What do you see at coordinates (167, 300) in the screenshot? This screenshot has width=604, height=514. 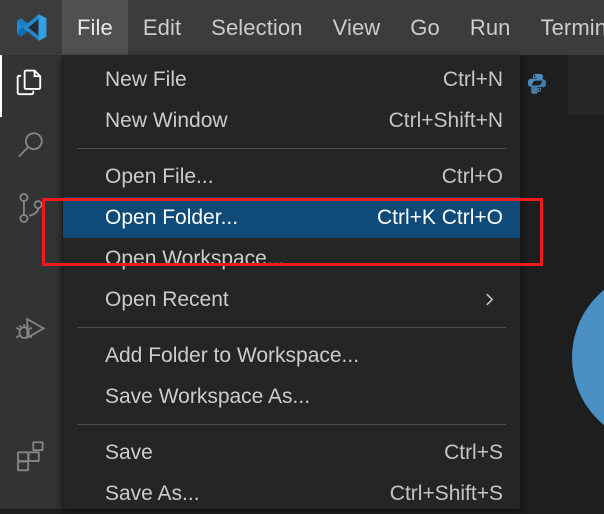 I see `menu-item-label: Open Recent` at bounding box center [167, 300].